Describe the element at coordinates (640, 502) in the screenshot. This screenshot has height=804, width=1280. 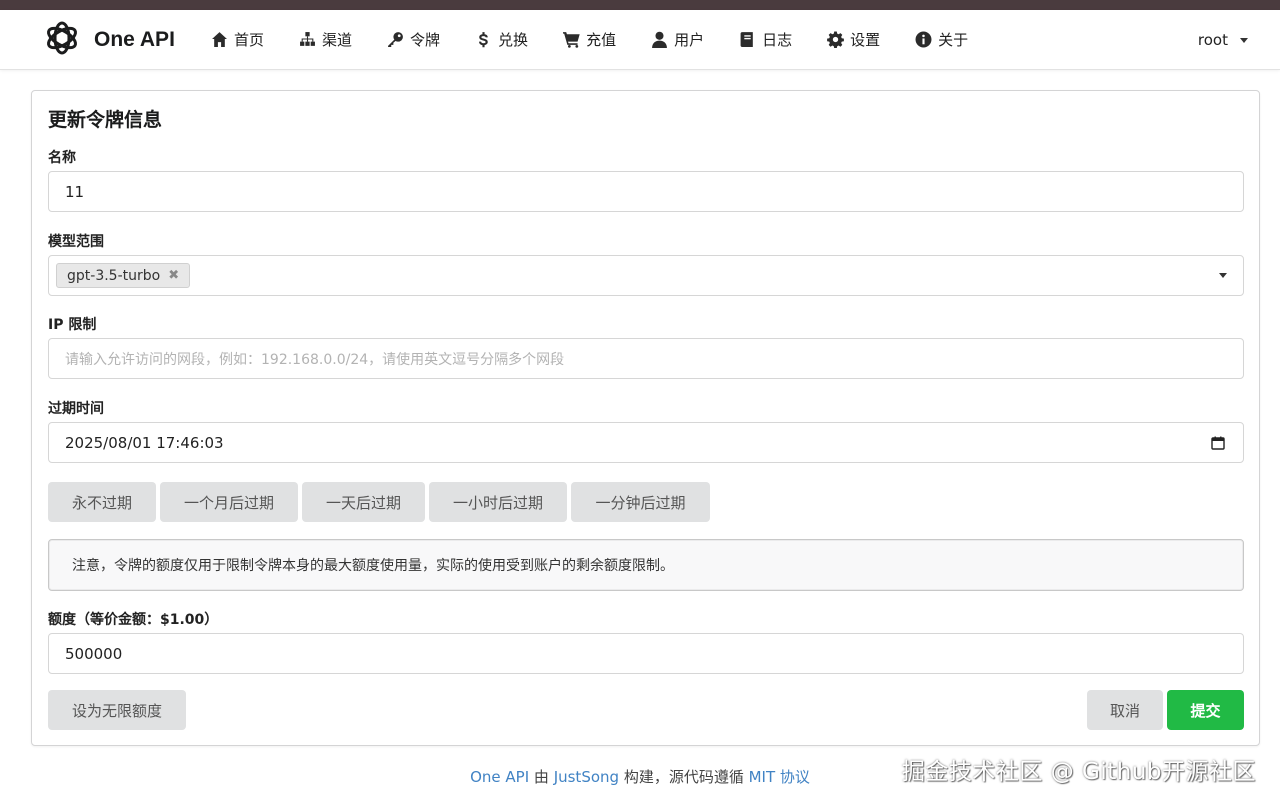
I see `expire-one-minute-button: 一分钟后过期` at that location.